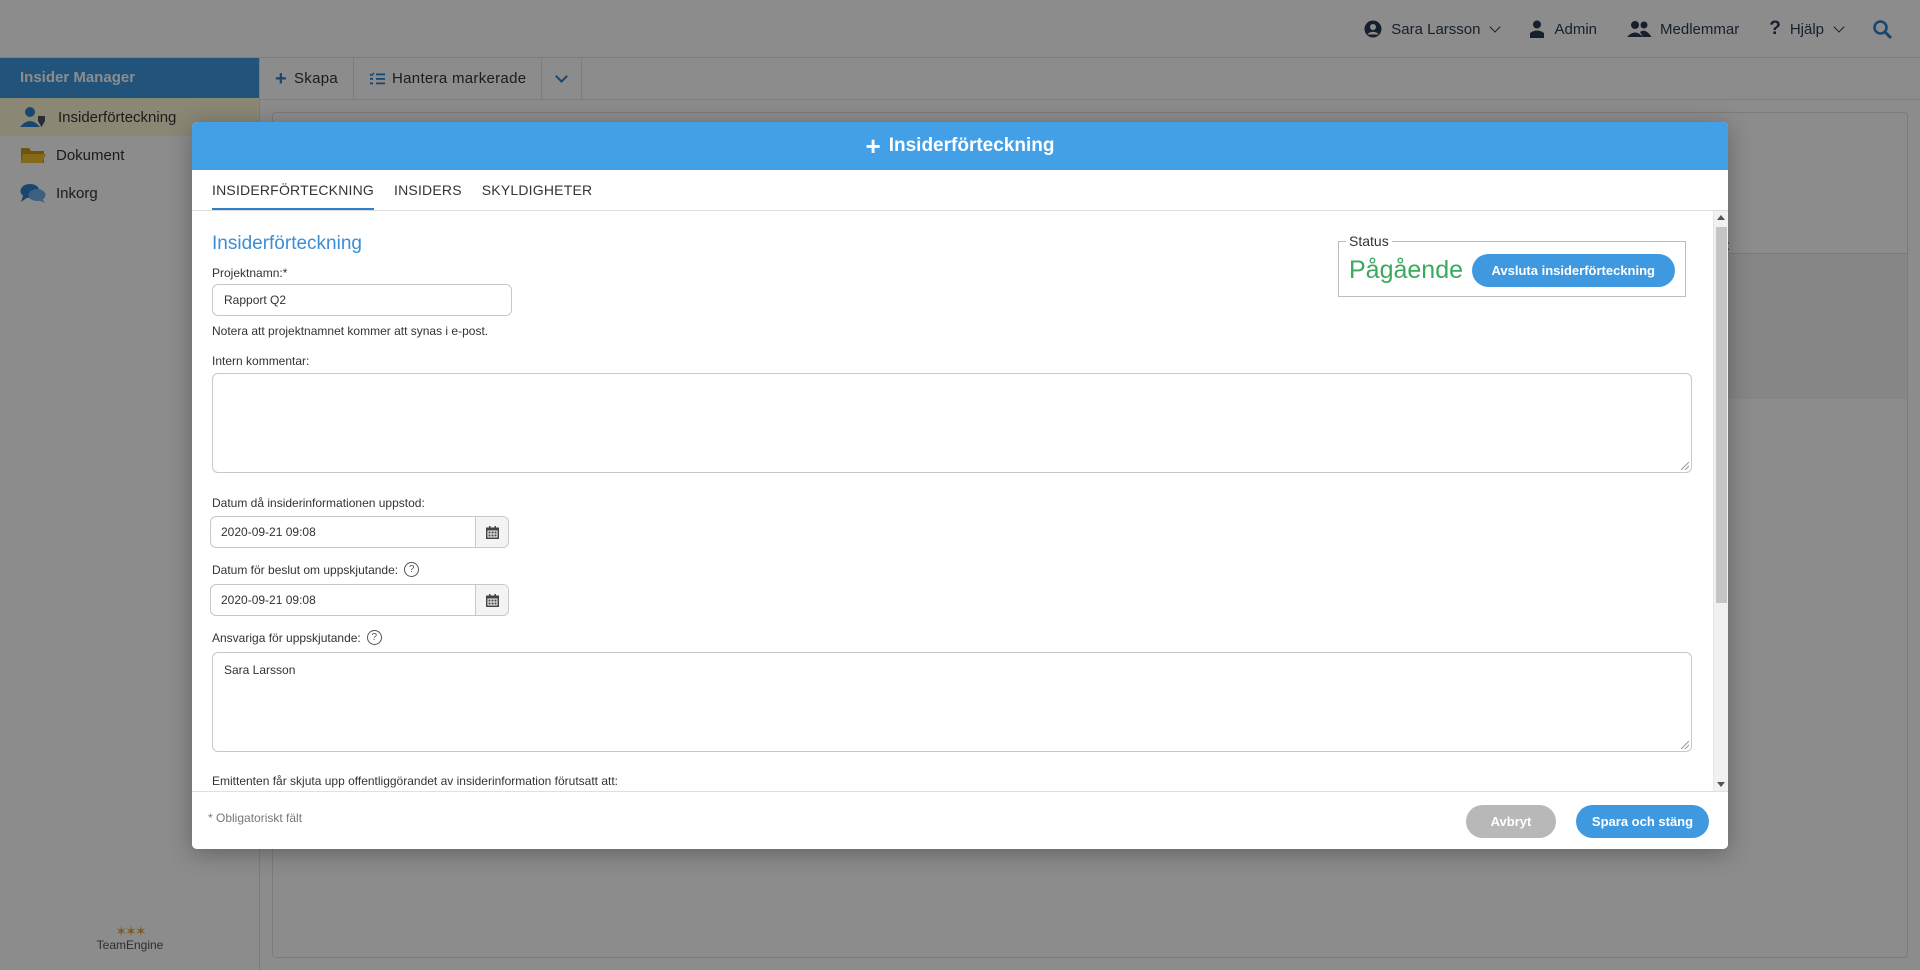 The image size is (1920, 970). What do you see at coordinates (1406, 270) in the screenshot?
I see `status-value: Pågående` at bounding box center [1406, 270].